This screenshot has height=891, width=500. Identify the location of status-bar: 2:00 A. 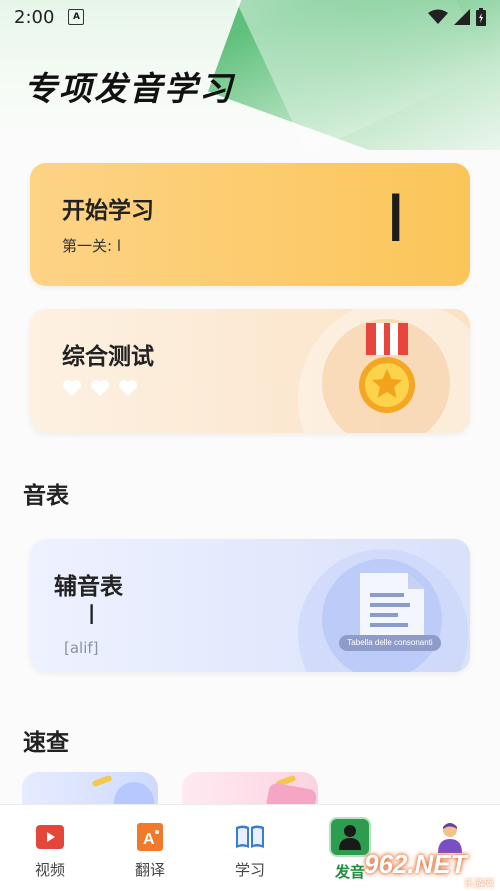
(250, 17).